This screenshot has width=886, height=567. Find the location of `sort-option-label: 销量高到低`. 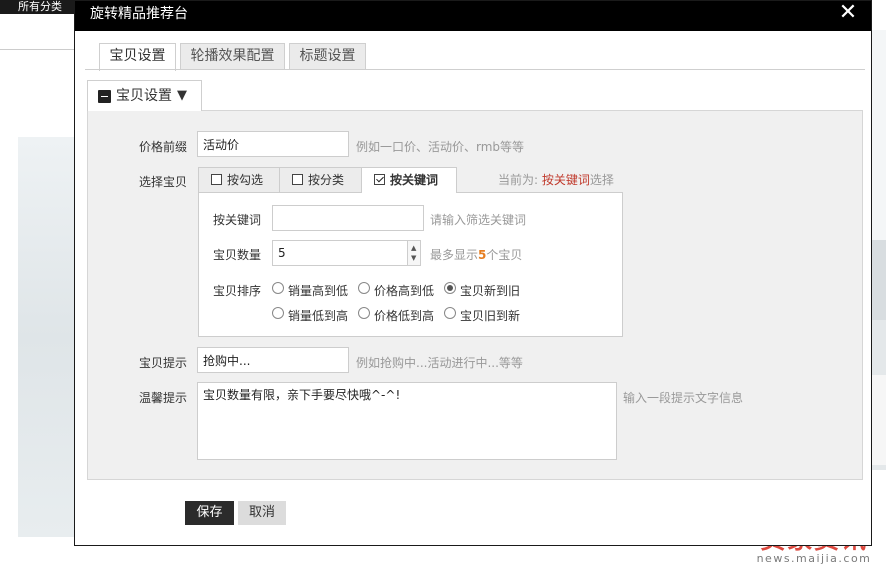

sort-option-label: 销量高到低 is located at coordinates (318, 291).